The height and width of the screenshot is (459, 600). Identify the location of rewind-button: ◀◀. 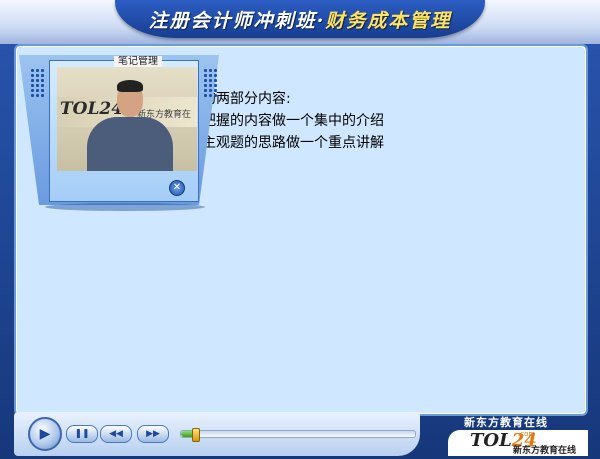
(116, 434).